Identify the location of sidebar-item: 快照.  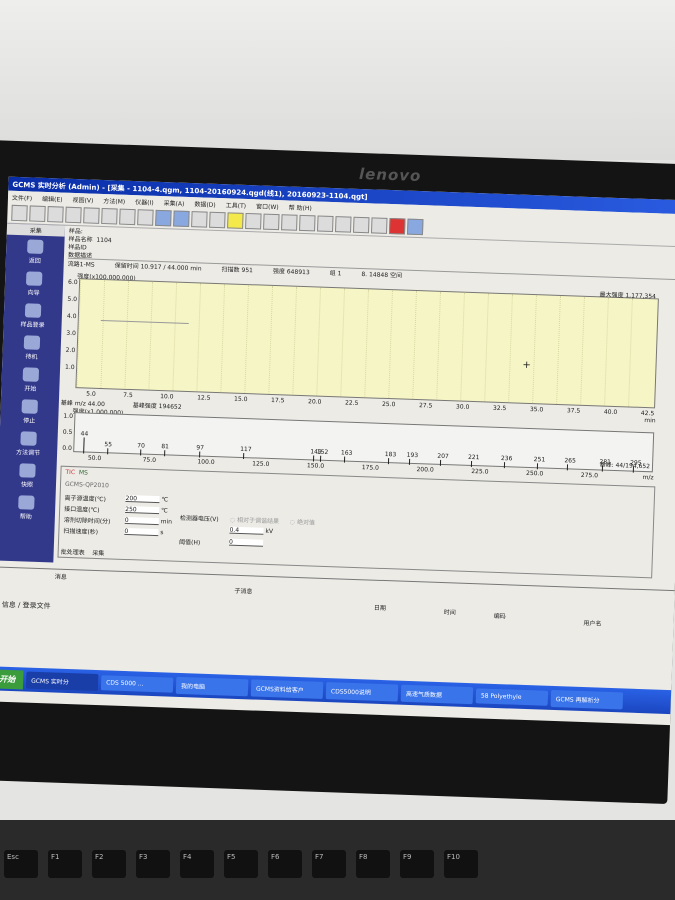
(28, 476).